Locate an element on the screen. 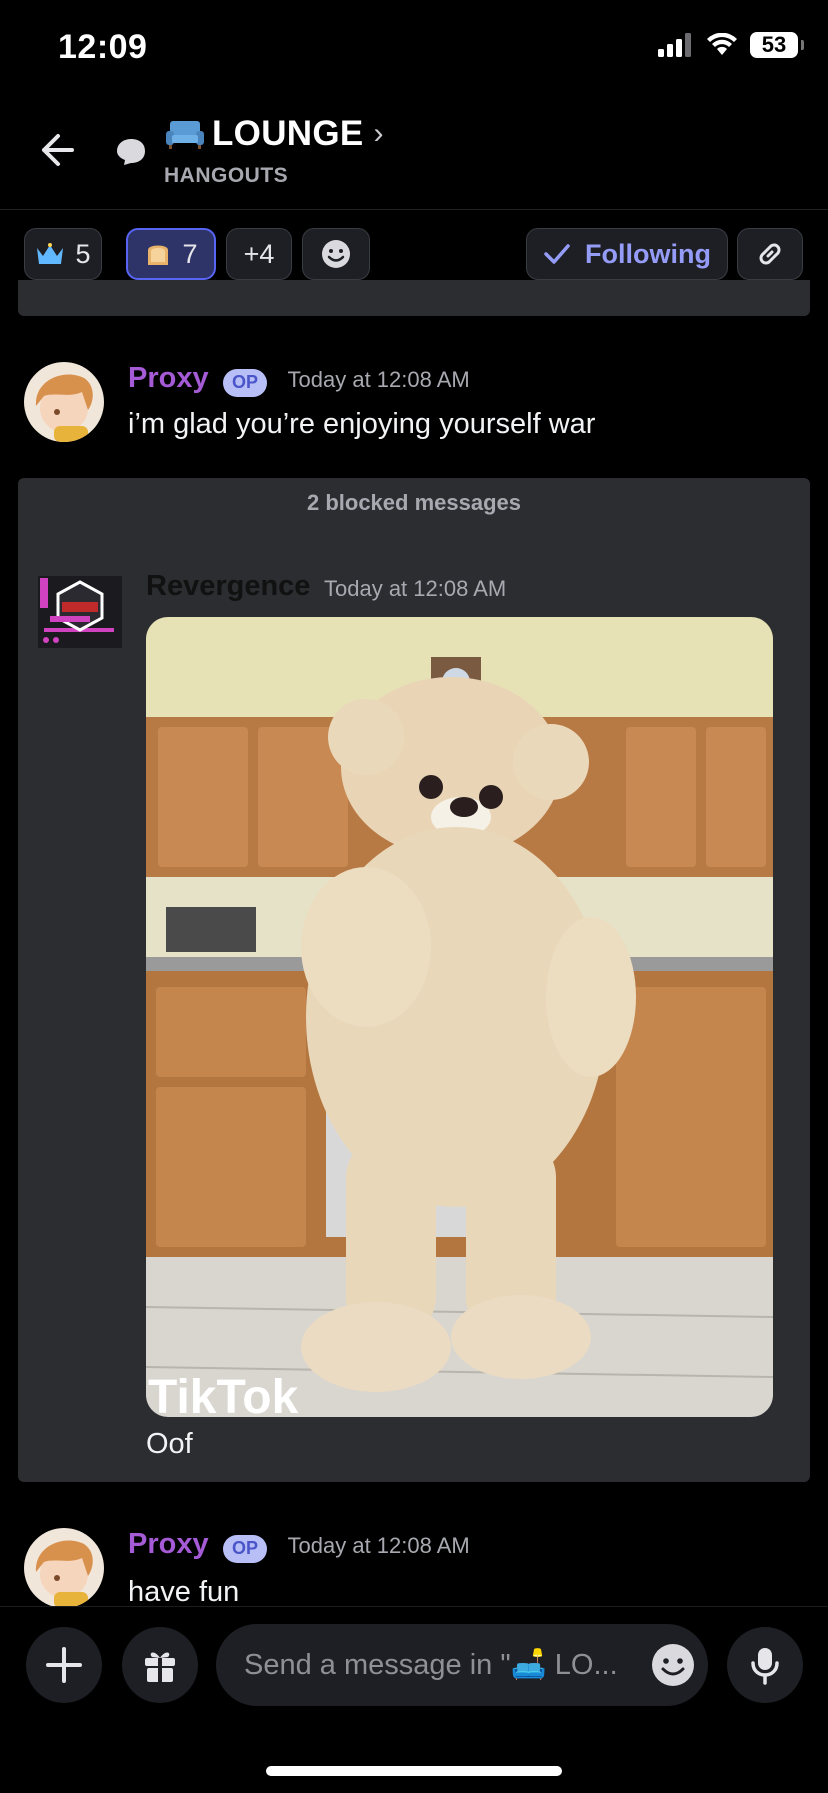 This screenshot has height=1793, width=828. checkmark-icon is located at coordinates (557, 254).